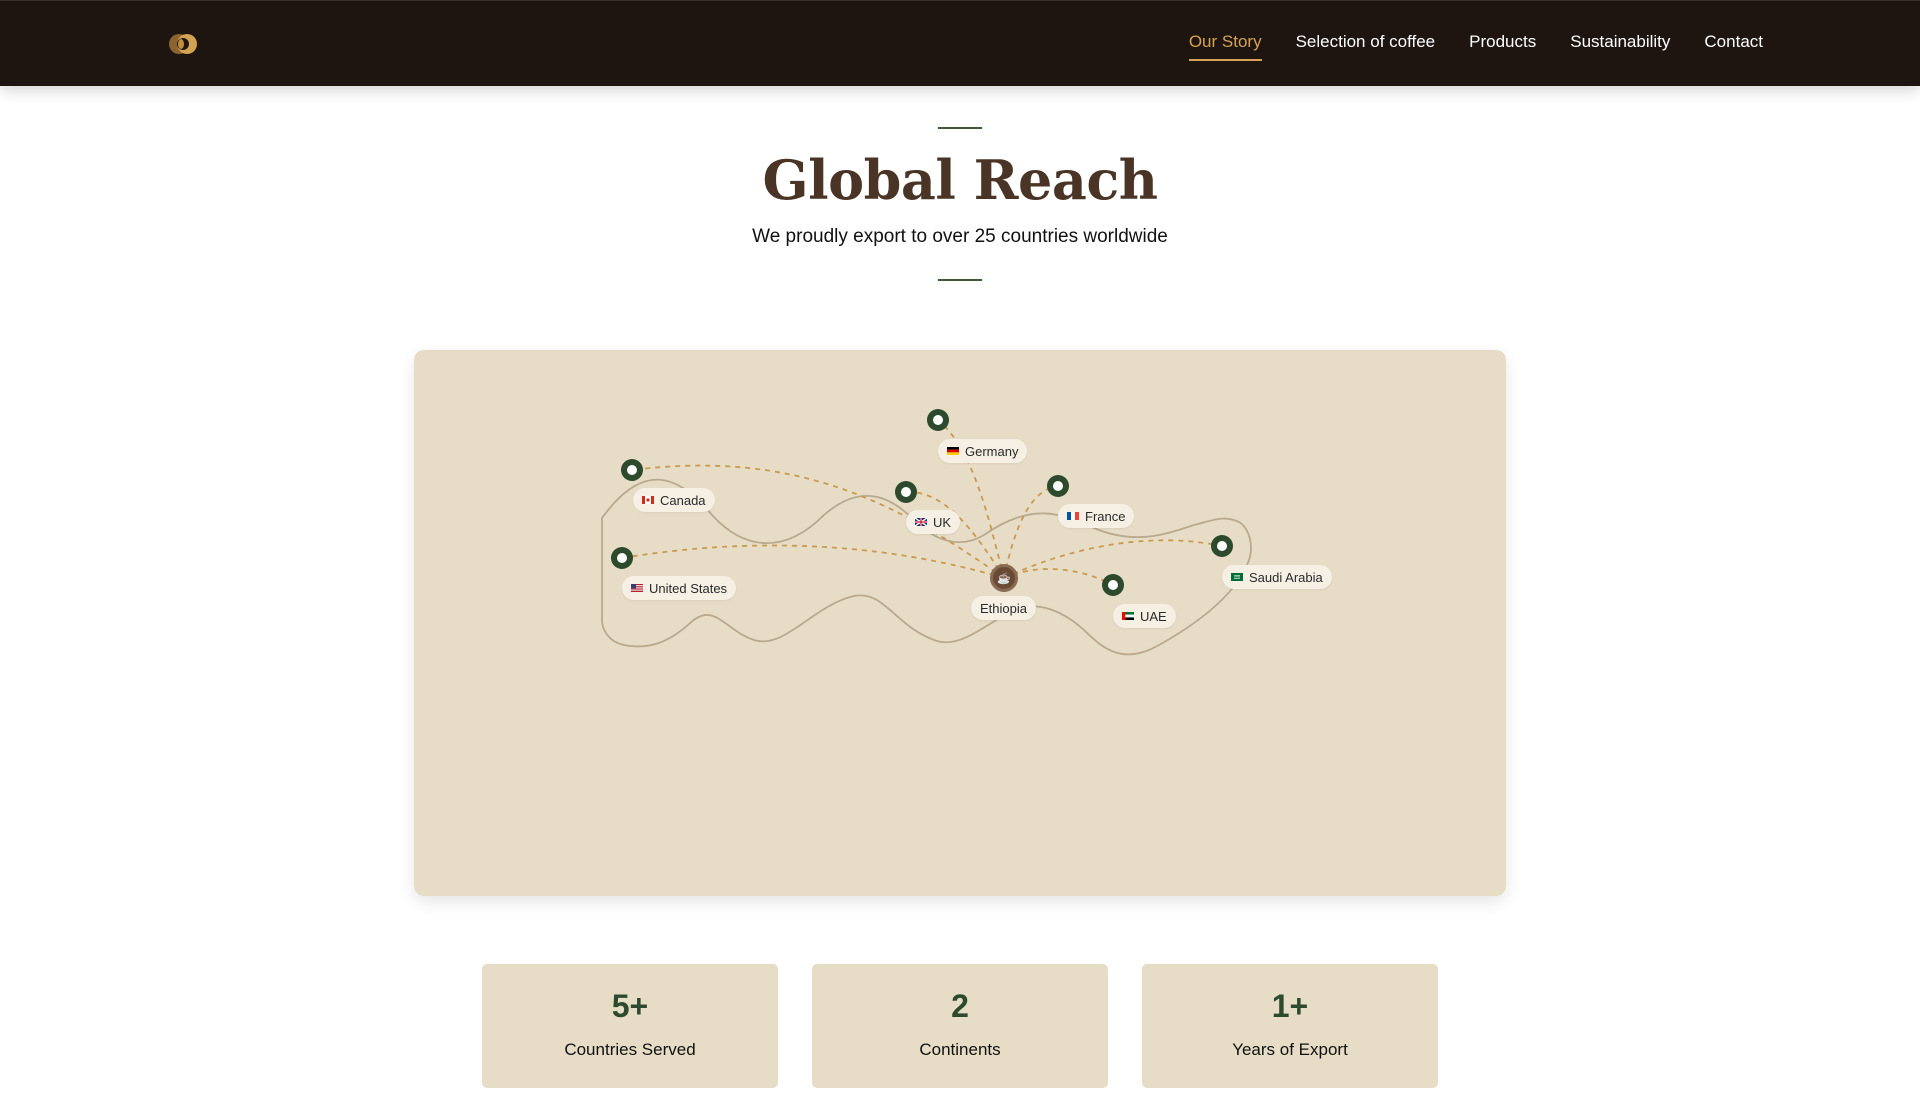 The height and width of the screenshot is (1113, 1920). Describe the element at coordinates (992, 451) in the screenshot. I see `label-text: Germany` at that location.